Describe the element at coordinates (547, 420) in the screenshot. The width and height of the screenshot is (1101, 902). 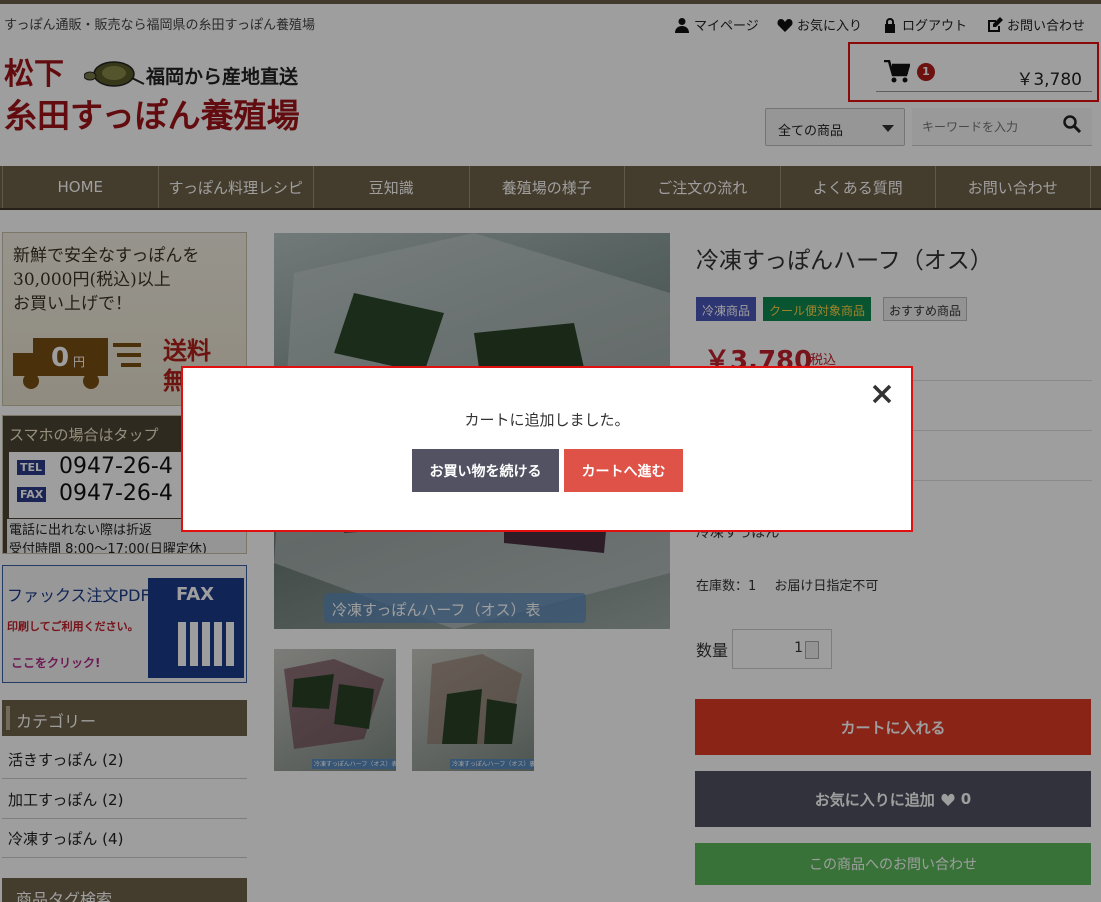
I see `modal-message: カートに追加しました。` at that location.